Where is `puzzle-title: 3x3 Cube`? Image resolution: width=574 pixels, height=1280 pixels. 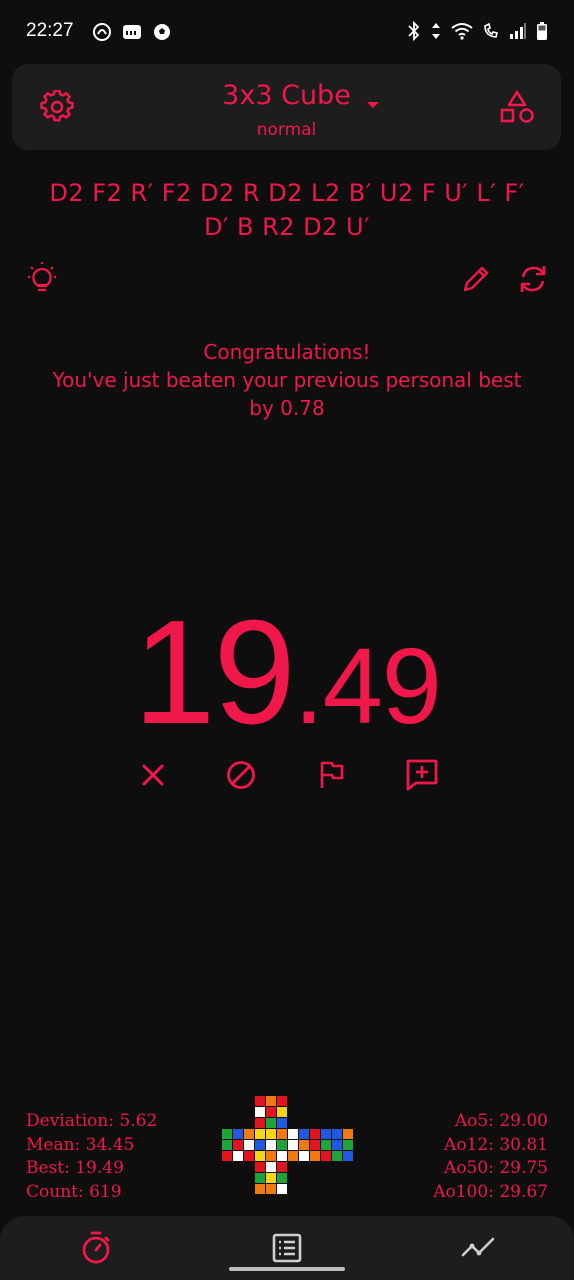
puzzle-title: 3x3 Cube is located at coordinates (286, 95).